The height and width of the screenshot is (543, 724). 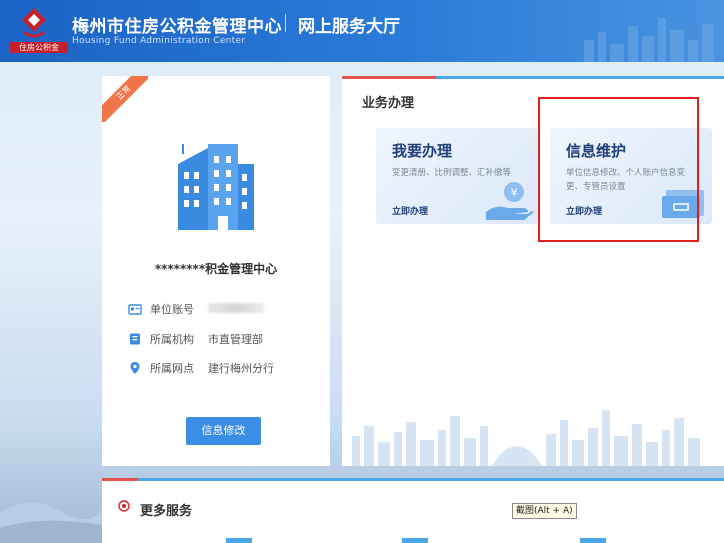 What do you see at coordinates (649, 40) in the screenshot?
I see `skyline-decoration` at bounding box center [649, 40].